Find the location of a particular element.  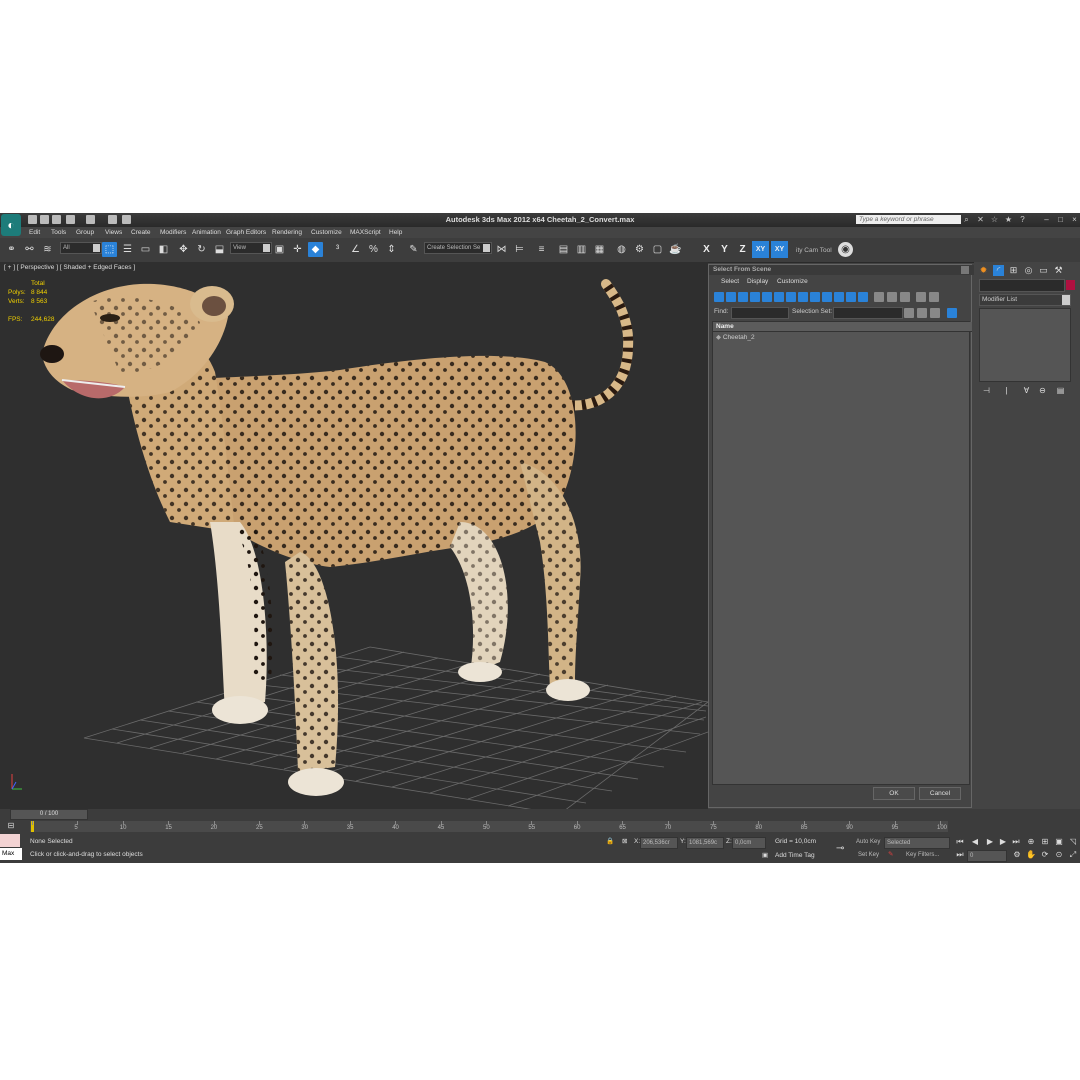

orbit-icon: ⟳ is located at coordinates (1045, 854).